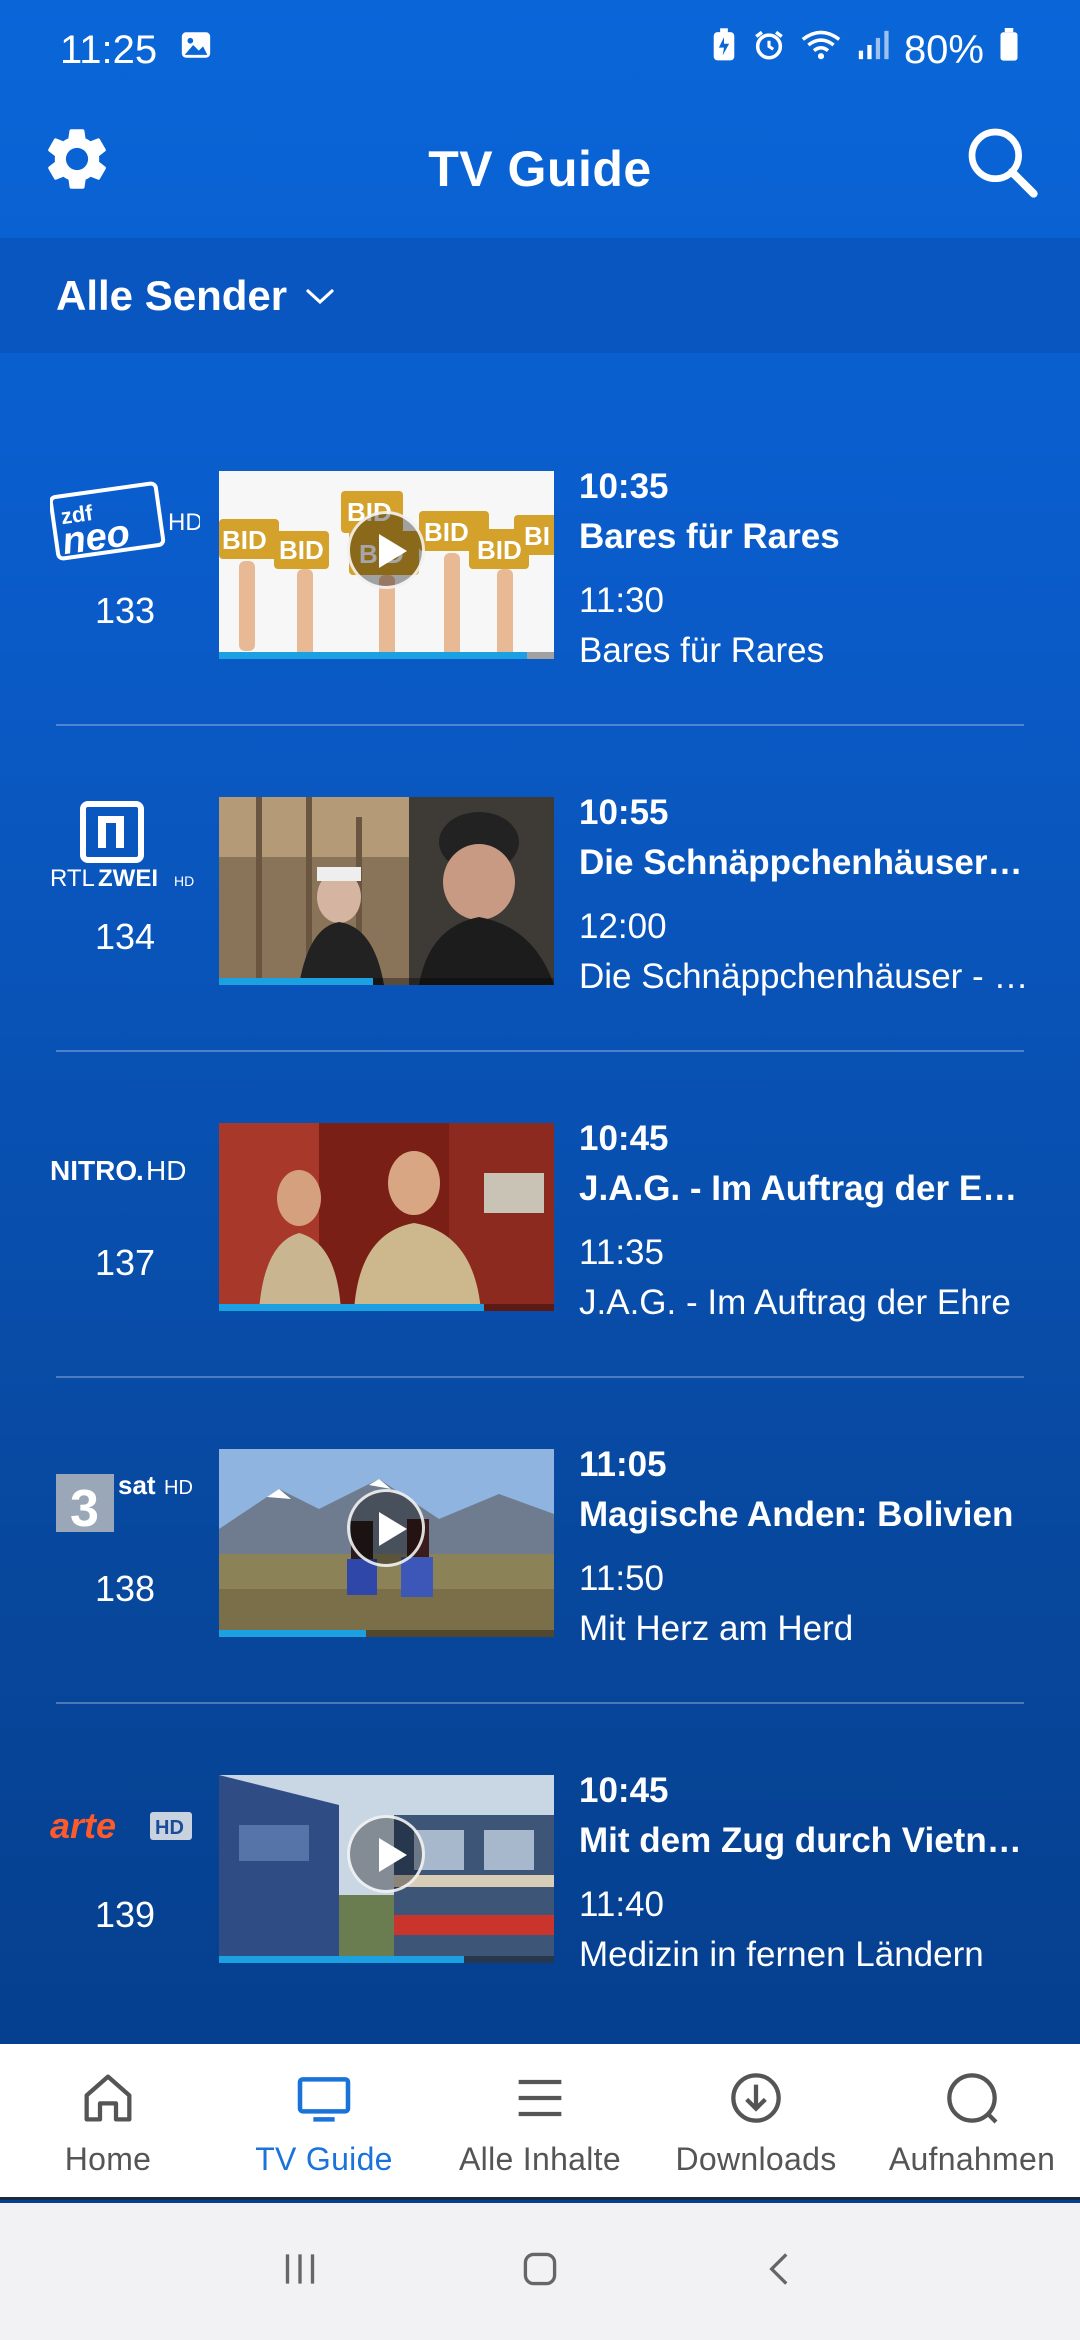 The width and height of the screenshot is (1080, 2340). I want to click on channel-filter-dropdown: Alle Sender, so click(540, 295).